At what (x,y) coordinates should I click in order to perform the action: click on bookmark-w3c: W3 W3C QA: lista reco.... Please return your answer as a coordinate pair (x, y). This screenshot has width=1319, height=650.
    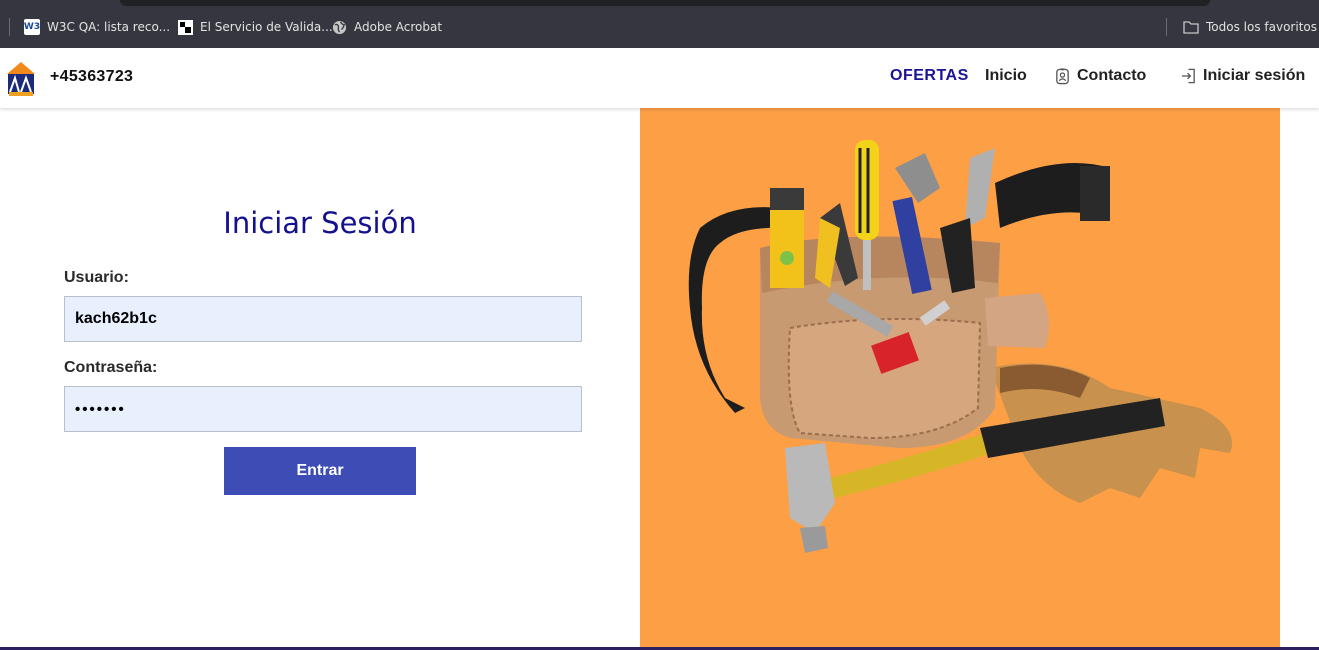
    Looking at the image, I should click on (97, 27).